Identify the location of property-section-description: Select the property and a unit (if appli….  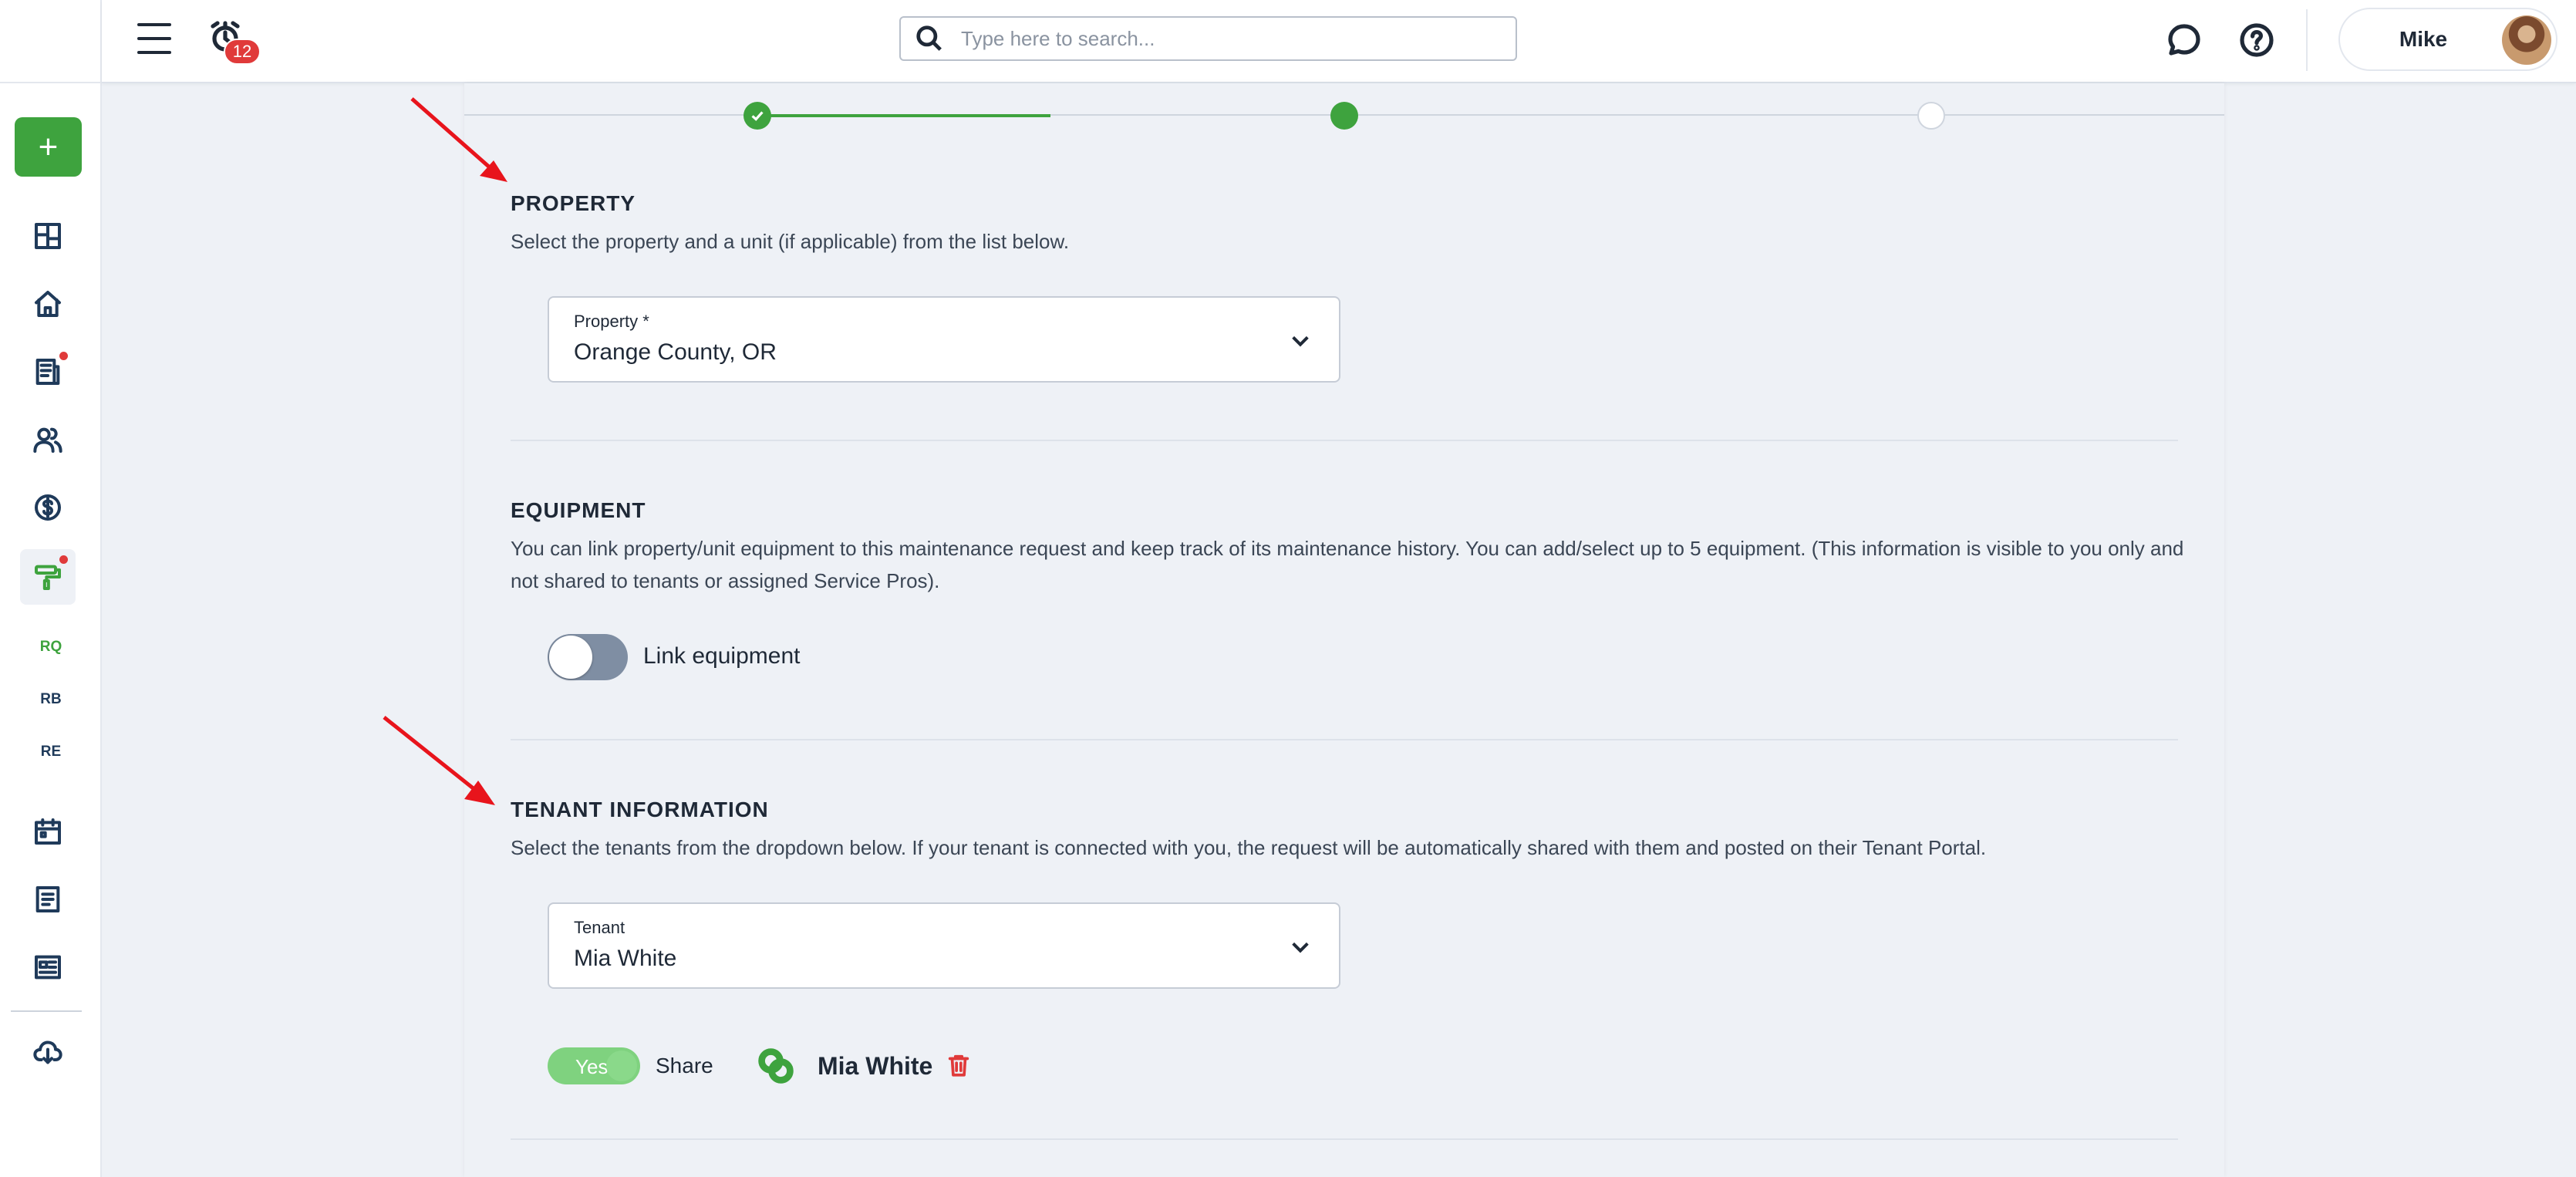
(790, 241).